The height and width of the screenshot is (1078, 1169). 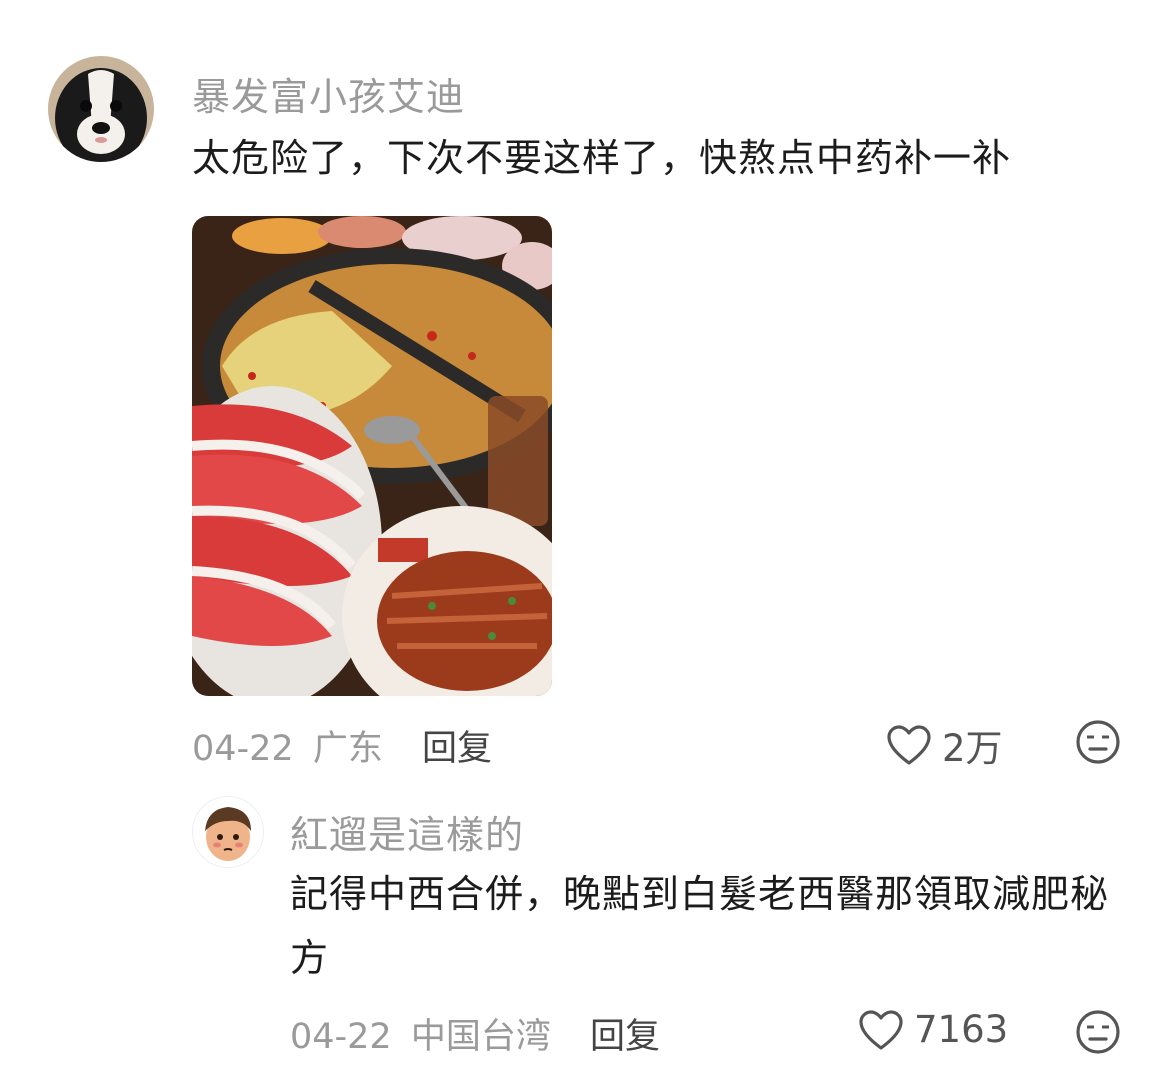 I want to click on hotpot-photo, so click(x=372, y=456).